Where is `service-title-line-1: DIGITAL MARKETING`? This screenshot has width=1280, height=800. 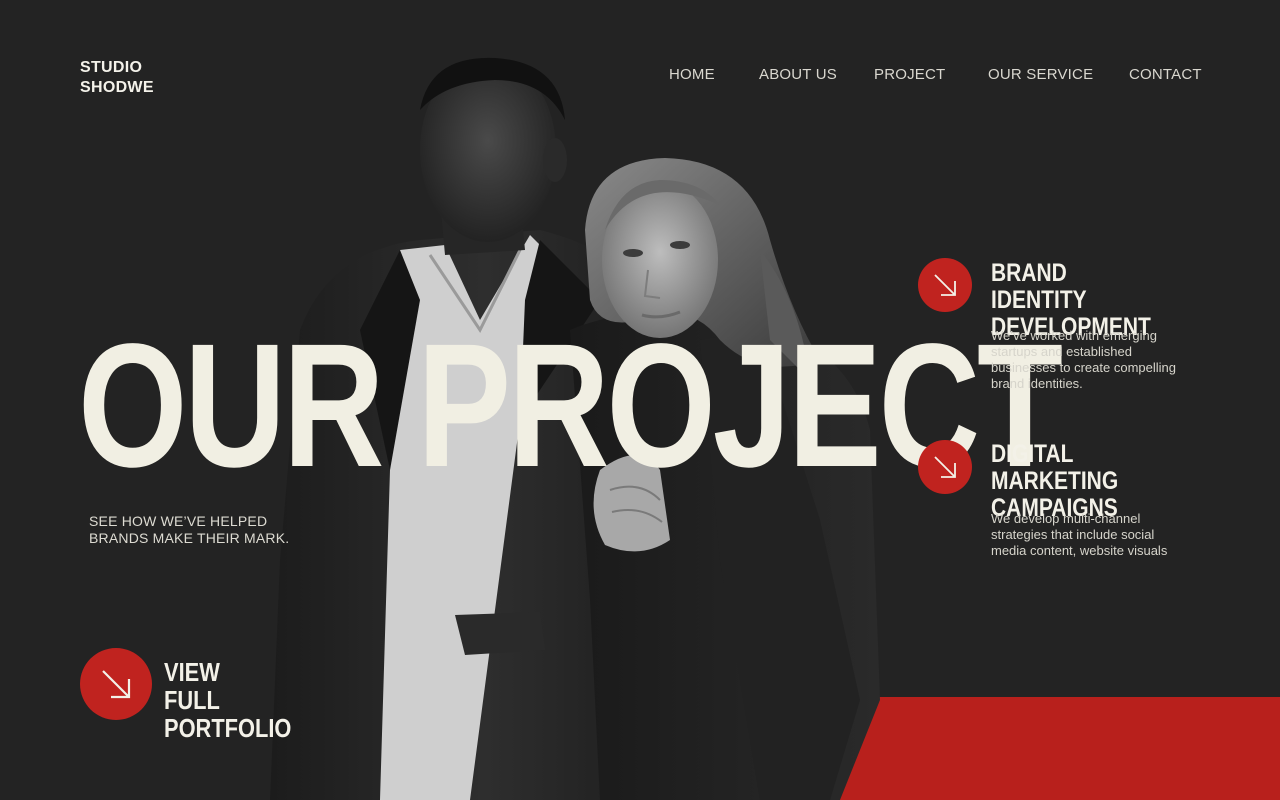 service-title-line-1: DIGITAL MARKETING is located at coordinates (1055, 467).